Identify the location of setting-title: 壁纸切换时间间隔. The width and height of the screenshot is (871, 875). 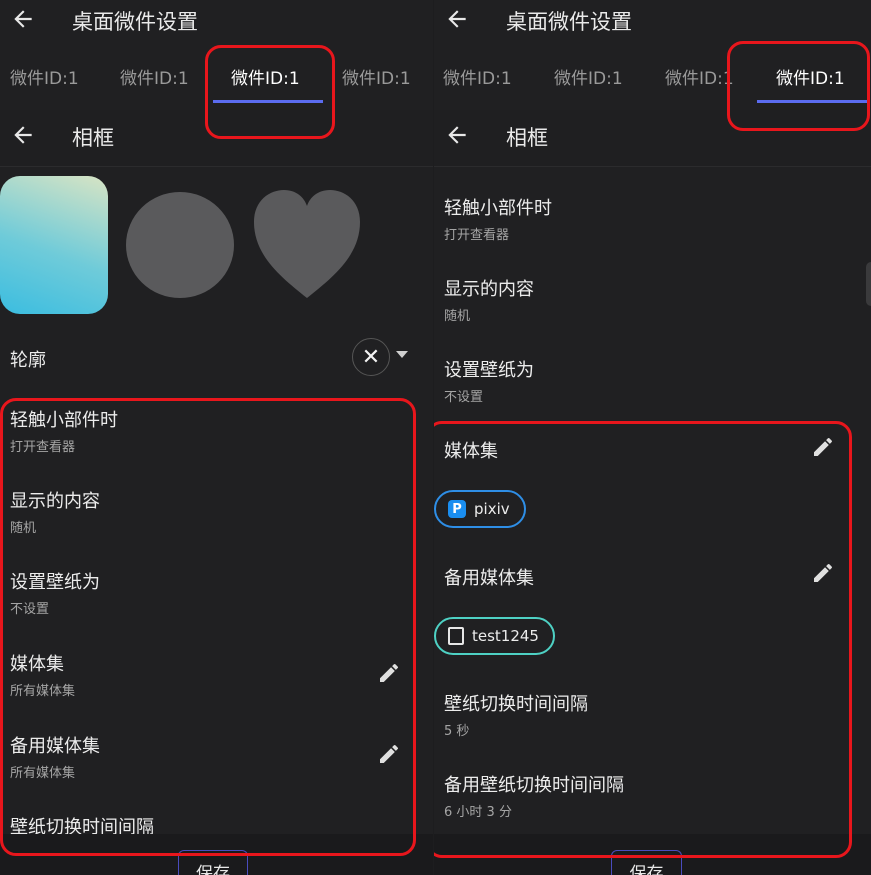
(516, 704).